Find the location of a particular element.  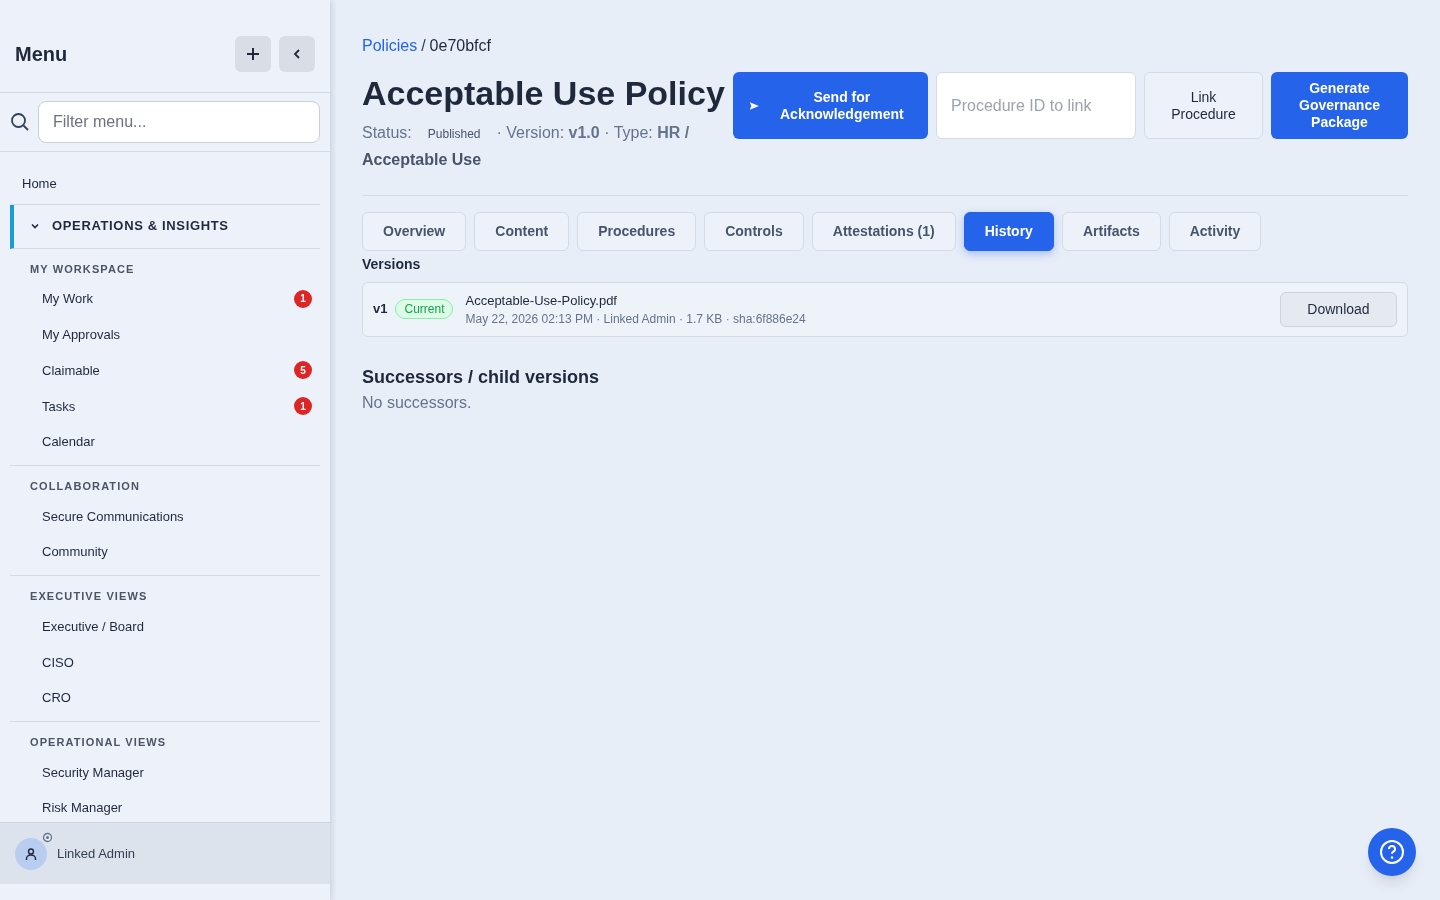

section-title: Successors / child versions is located at coordinates (481, 377).